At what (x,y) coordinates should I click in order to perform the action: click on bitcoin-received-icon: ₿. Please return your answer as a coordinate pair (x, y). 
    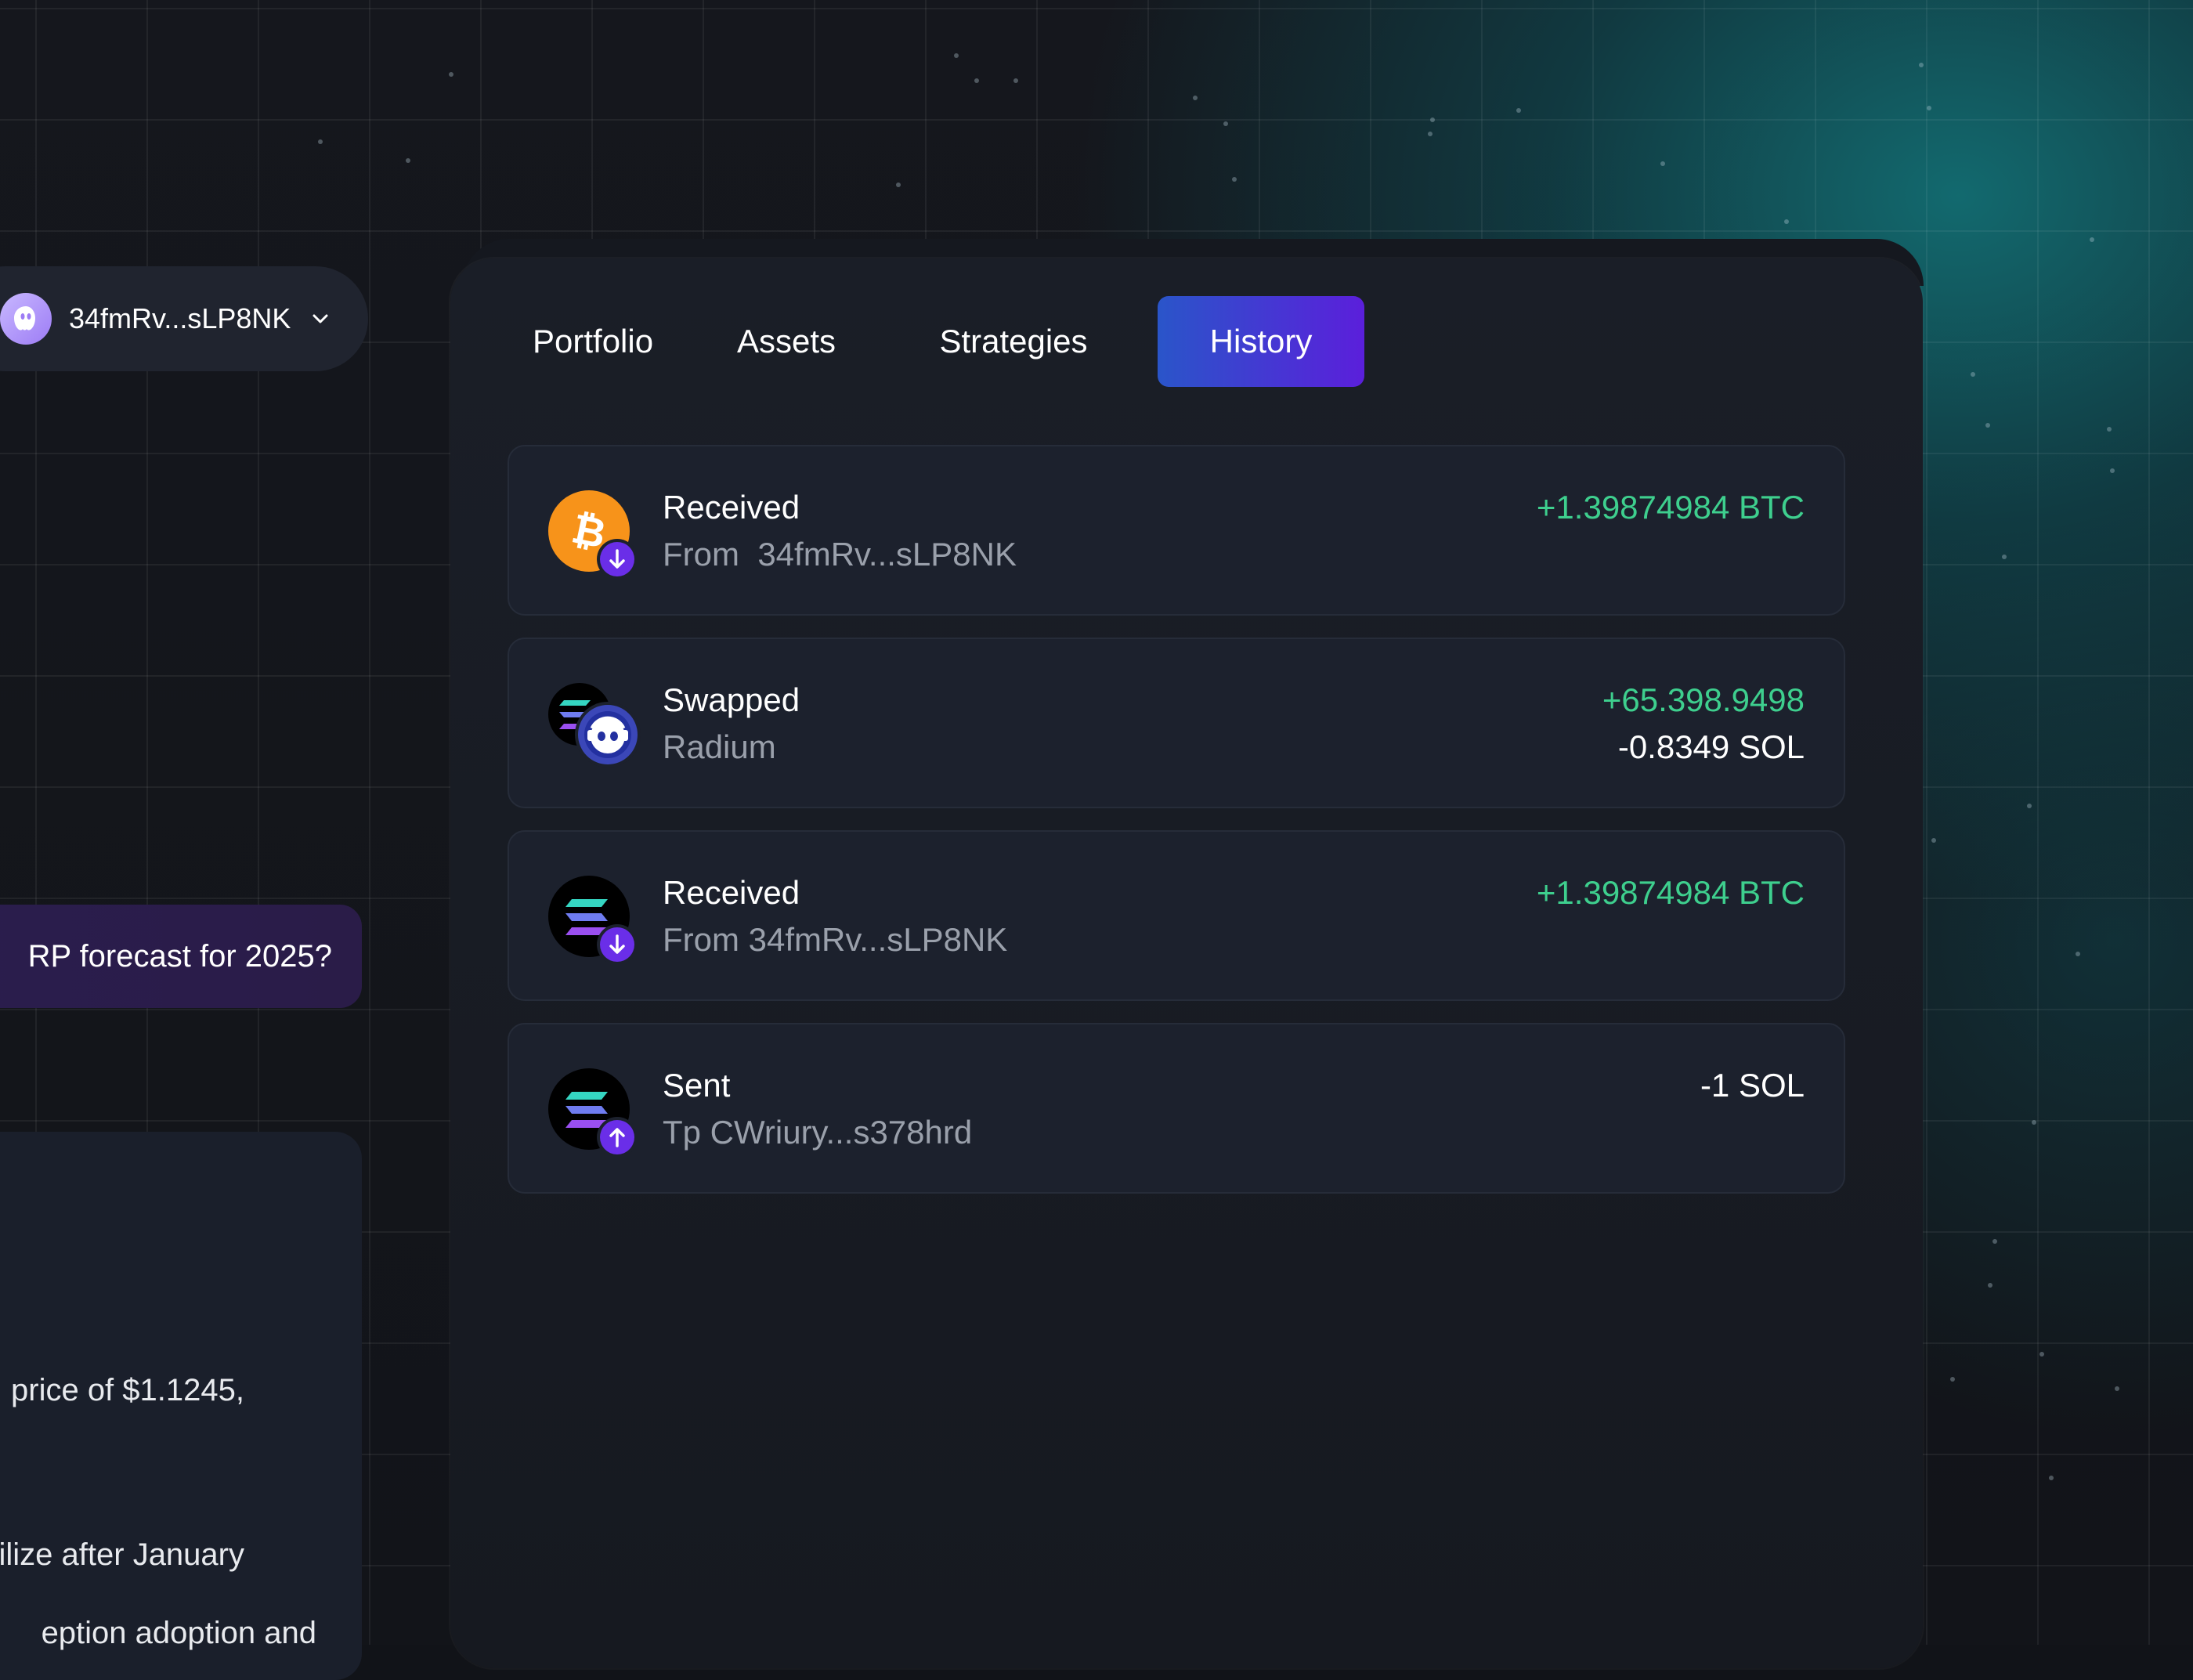
    Looking at the image, I should click on (593, 535).